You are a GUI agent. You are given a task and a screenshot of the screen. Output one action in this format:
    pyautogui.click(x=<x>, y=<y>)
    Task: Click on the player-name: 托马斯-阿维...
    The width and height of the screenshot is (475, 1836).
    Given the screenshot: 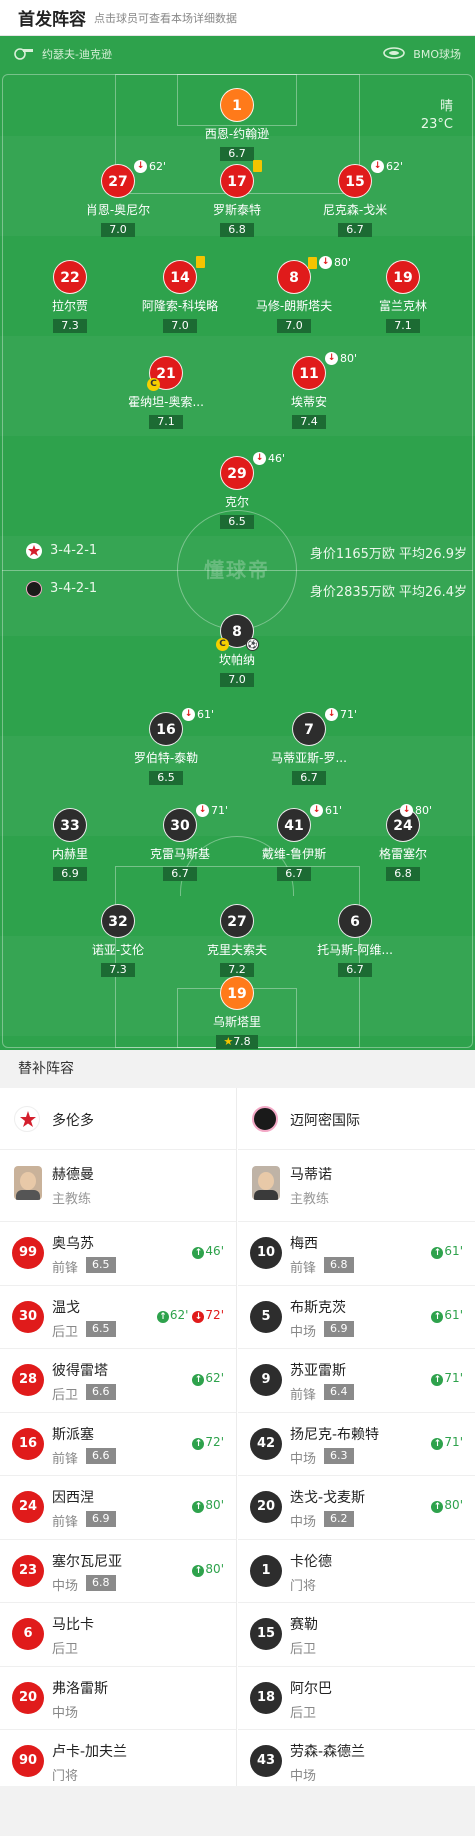 What is the action you would take?
    pyautogui.click(x=355, y=950)
    